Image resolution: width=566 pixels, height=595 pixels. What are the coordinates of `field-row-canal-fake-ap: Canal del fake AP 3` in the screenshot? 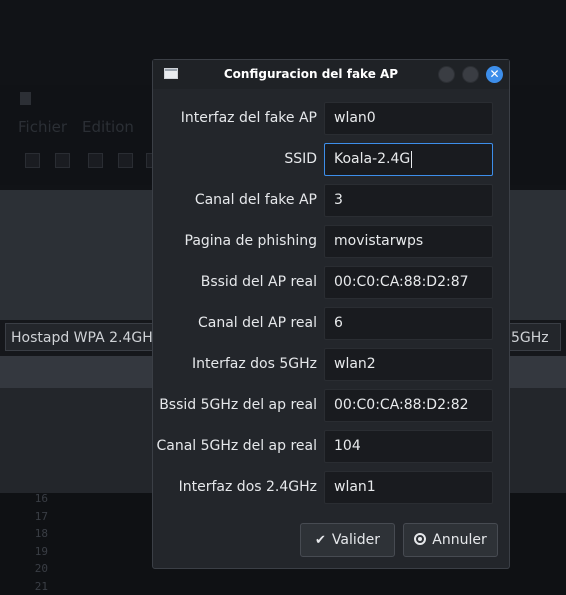 It's located at (331, 200).